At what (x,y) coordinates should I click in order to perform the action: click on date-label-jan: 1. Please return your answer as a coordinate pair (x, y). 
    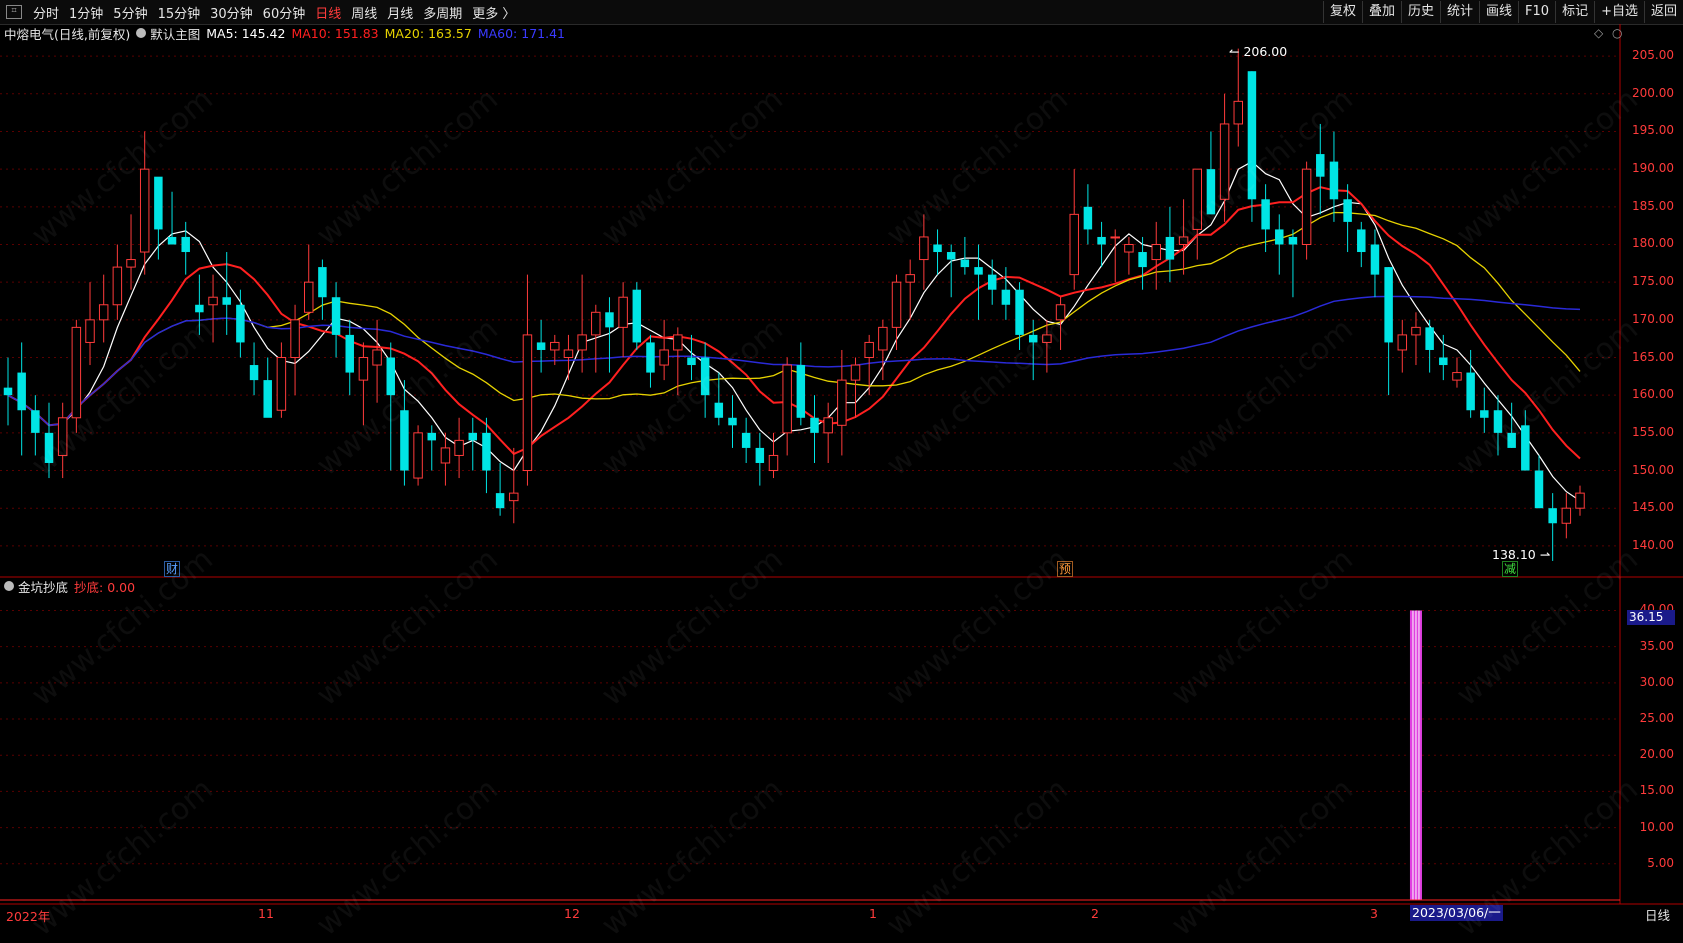
    Looking at the image, I should click on (873, 913).